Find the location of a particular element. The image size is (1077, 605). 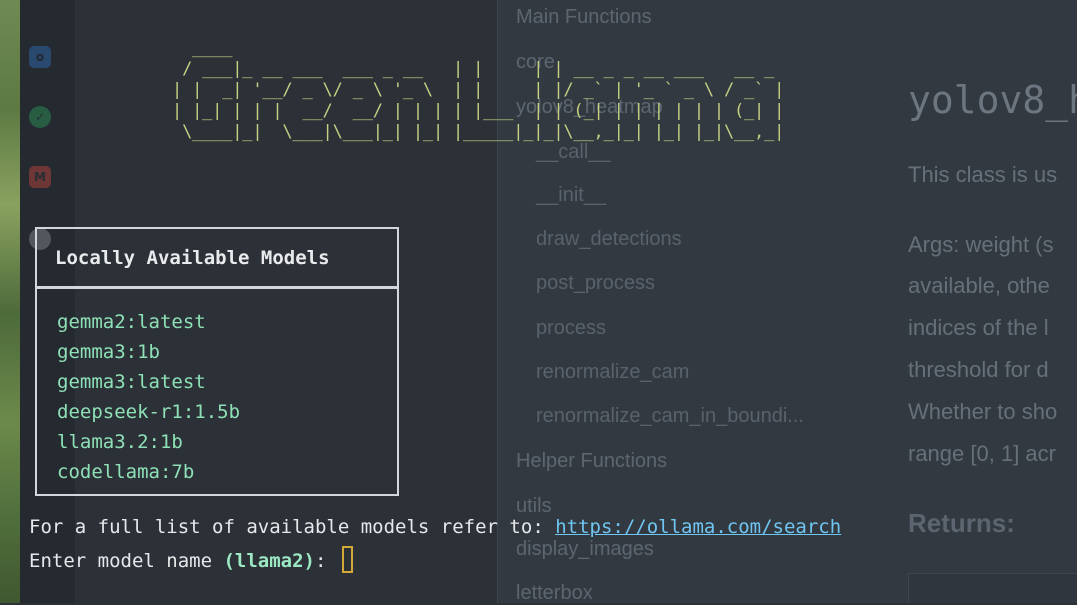

nav-member: post_process is located at coordinates (595, 283).